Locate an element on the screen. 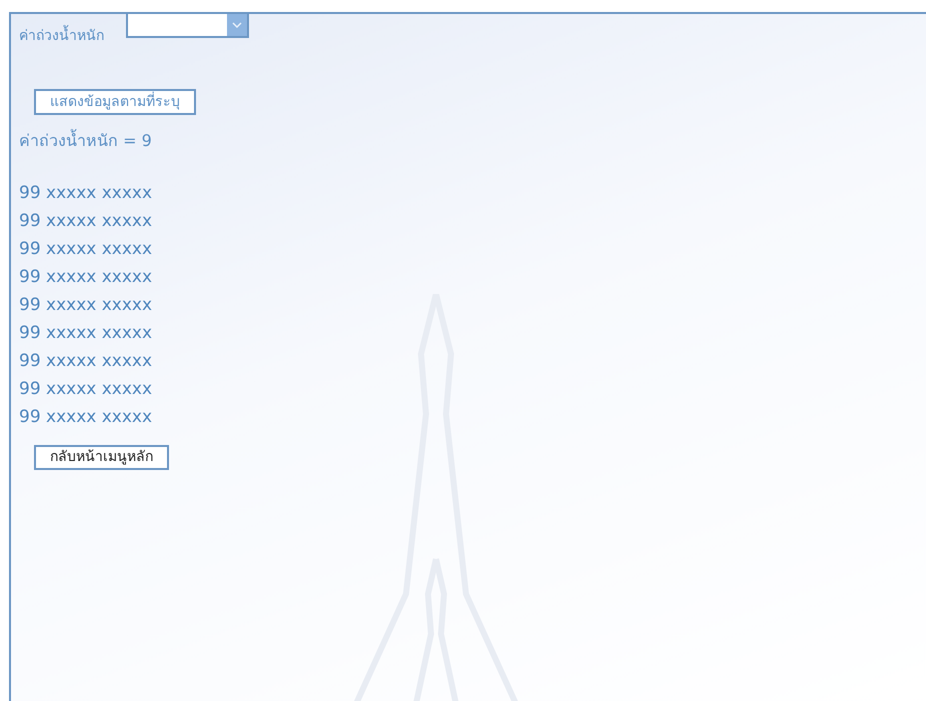  weight-dropdown is located at coordinates (187, 25).